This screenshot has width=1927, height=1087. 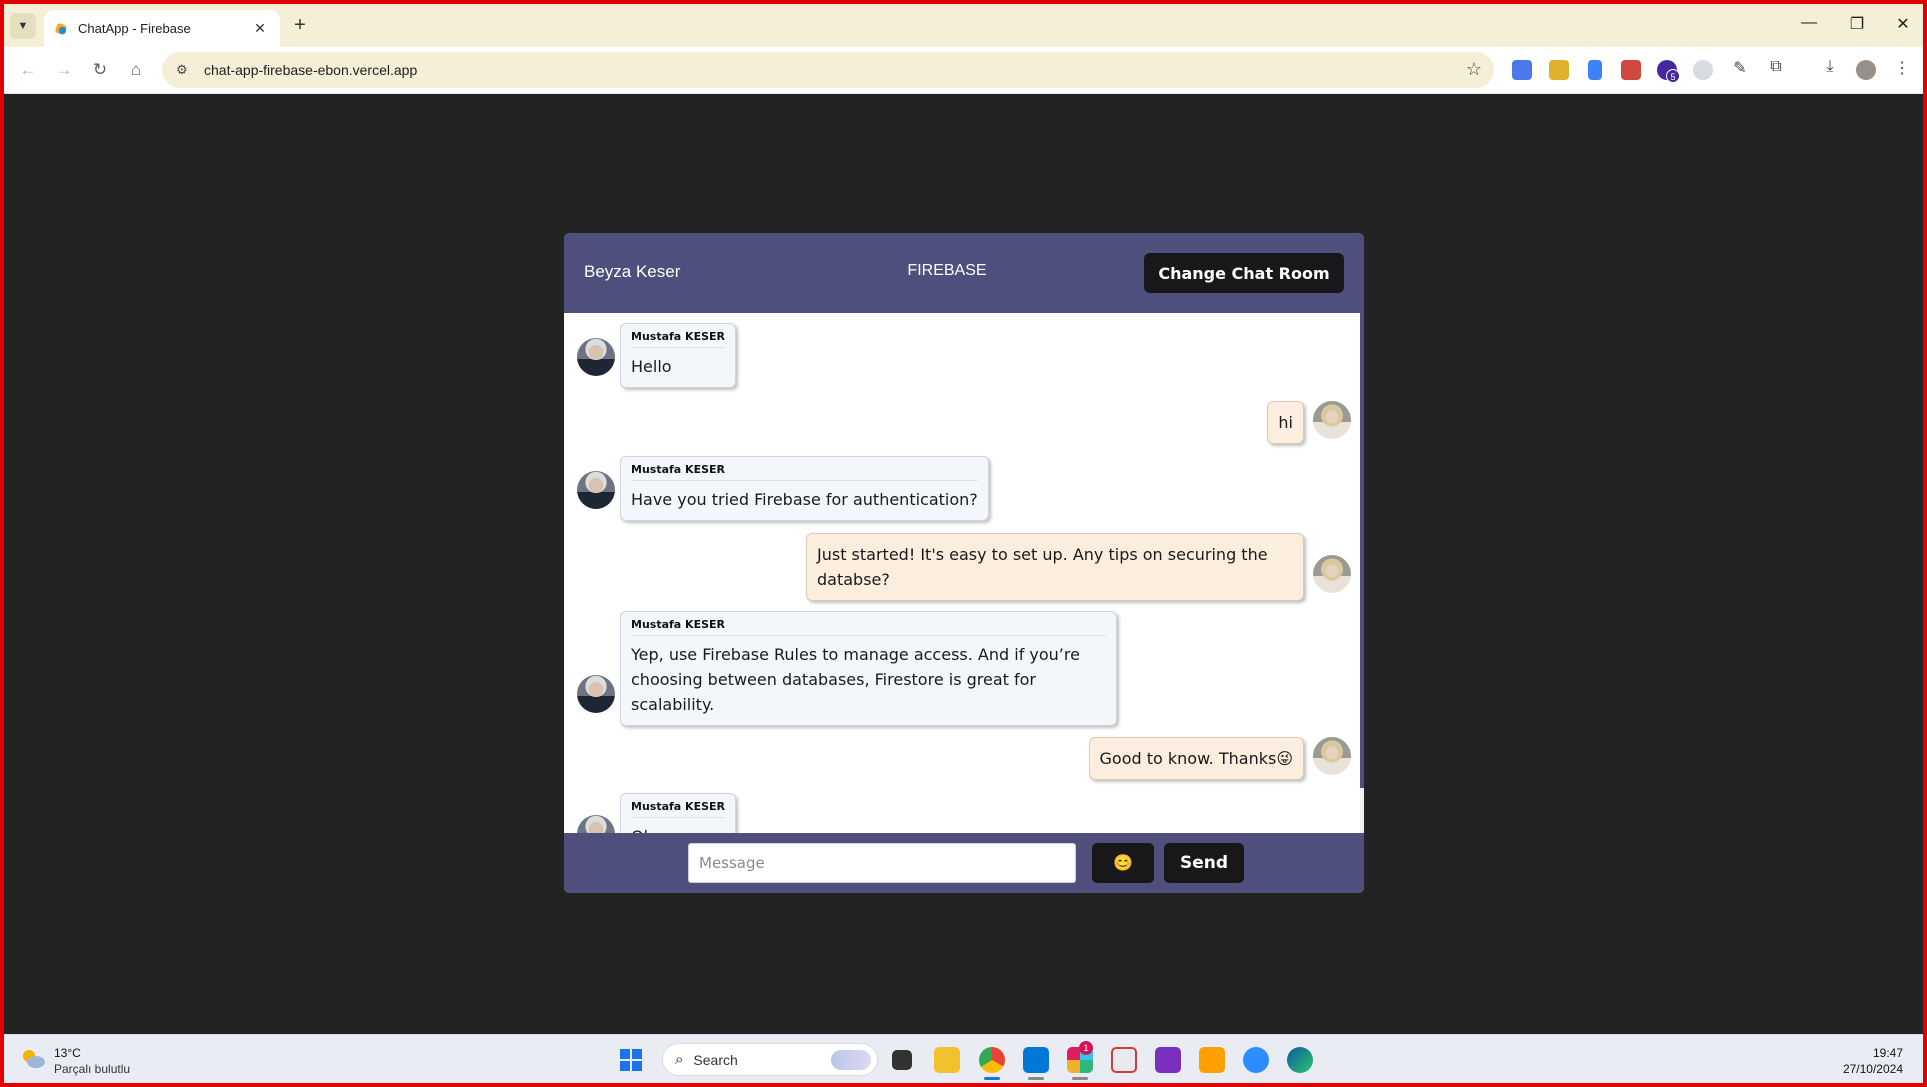 What do you see at coordinates (1559, 70) in the screenshot?
I see `wallet-extension-icon` at bounding box center [1559, 70].